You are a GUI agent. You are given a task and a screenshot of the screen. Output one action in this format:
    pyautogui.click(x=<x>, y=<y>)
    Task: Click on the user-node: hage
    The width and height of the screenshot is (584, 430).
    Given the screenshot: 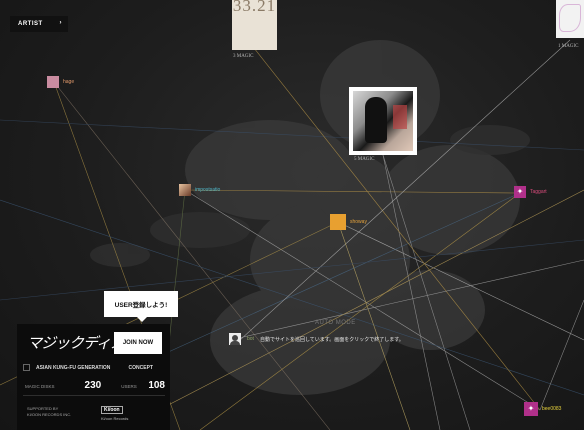 What is the action you would take?
    pyautogui.click(x=60, y=82)
    